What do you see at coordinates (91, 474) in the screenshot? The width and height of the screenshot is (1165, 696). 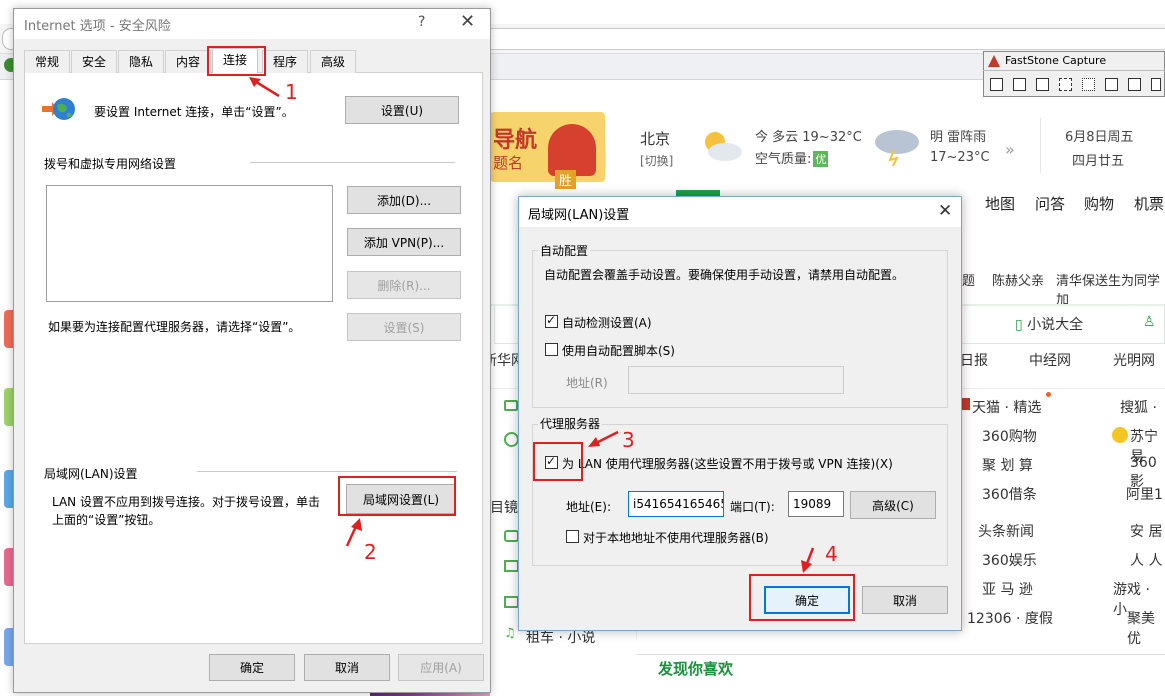 I see `lan-settings-heading: 局域网(LAN)设置` at bounding box center [91, 474].